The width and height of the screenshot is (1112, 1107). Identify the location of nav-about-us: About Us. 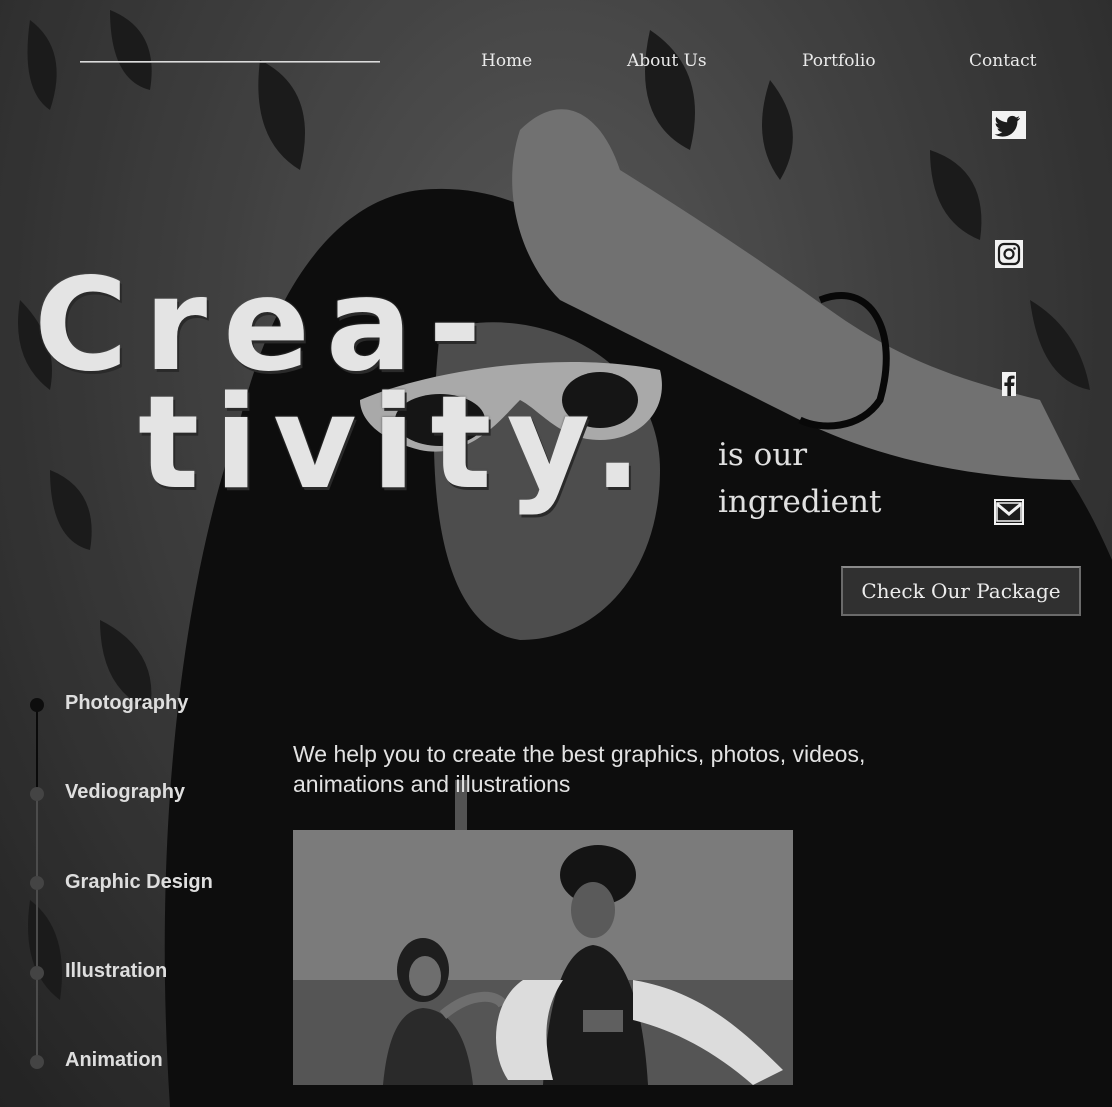
(667, 61).